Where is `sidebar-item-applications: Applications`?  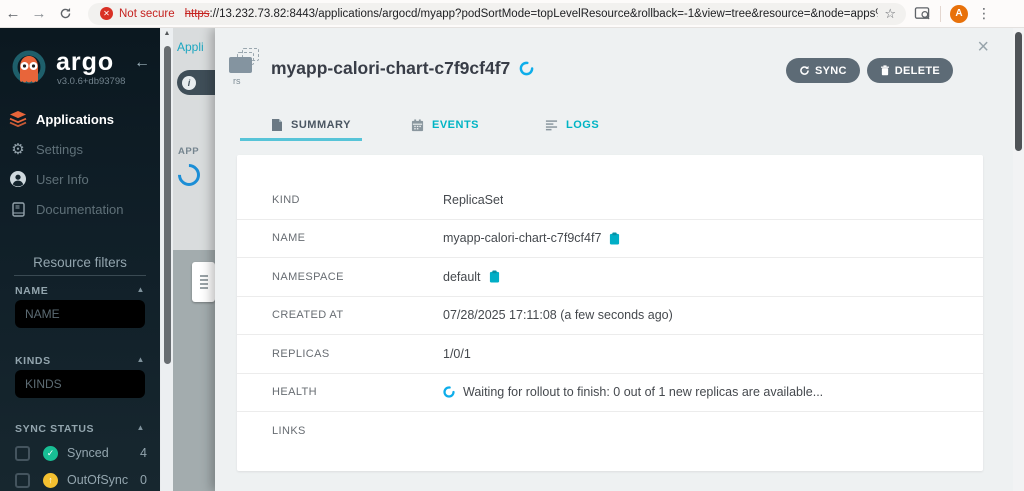 sidebar-item-applications: Applications is located at coordinates (80, 119).